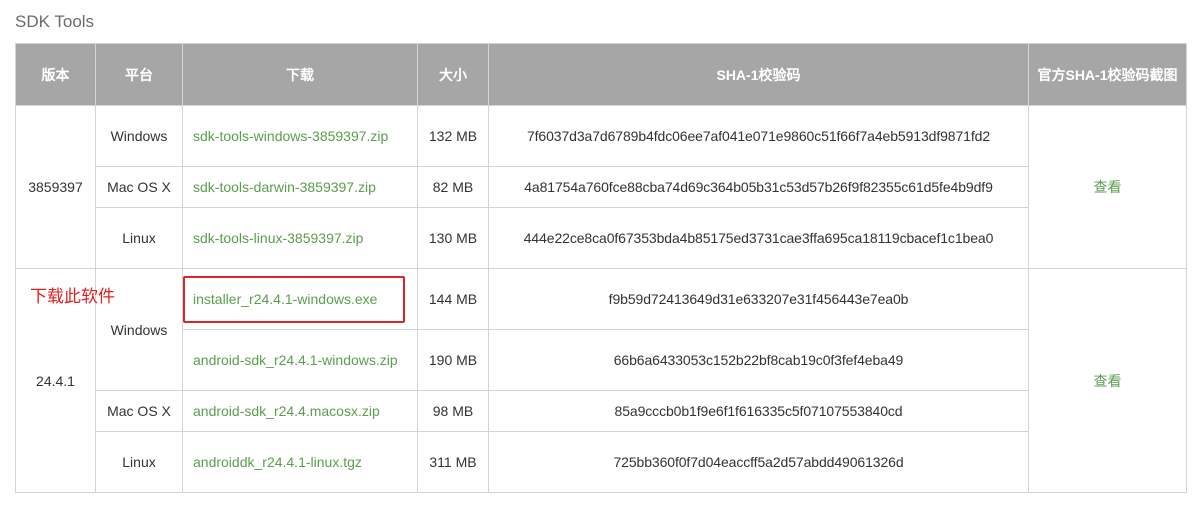 The height and width of the screenshot is (519, 1203). I want to click on size-cell: 190 MB, so click(453, 360).